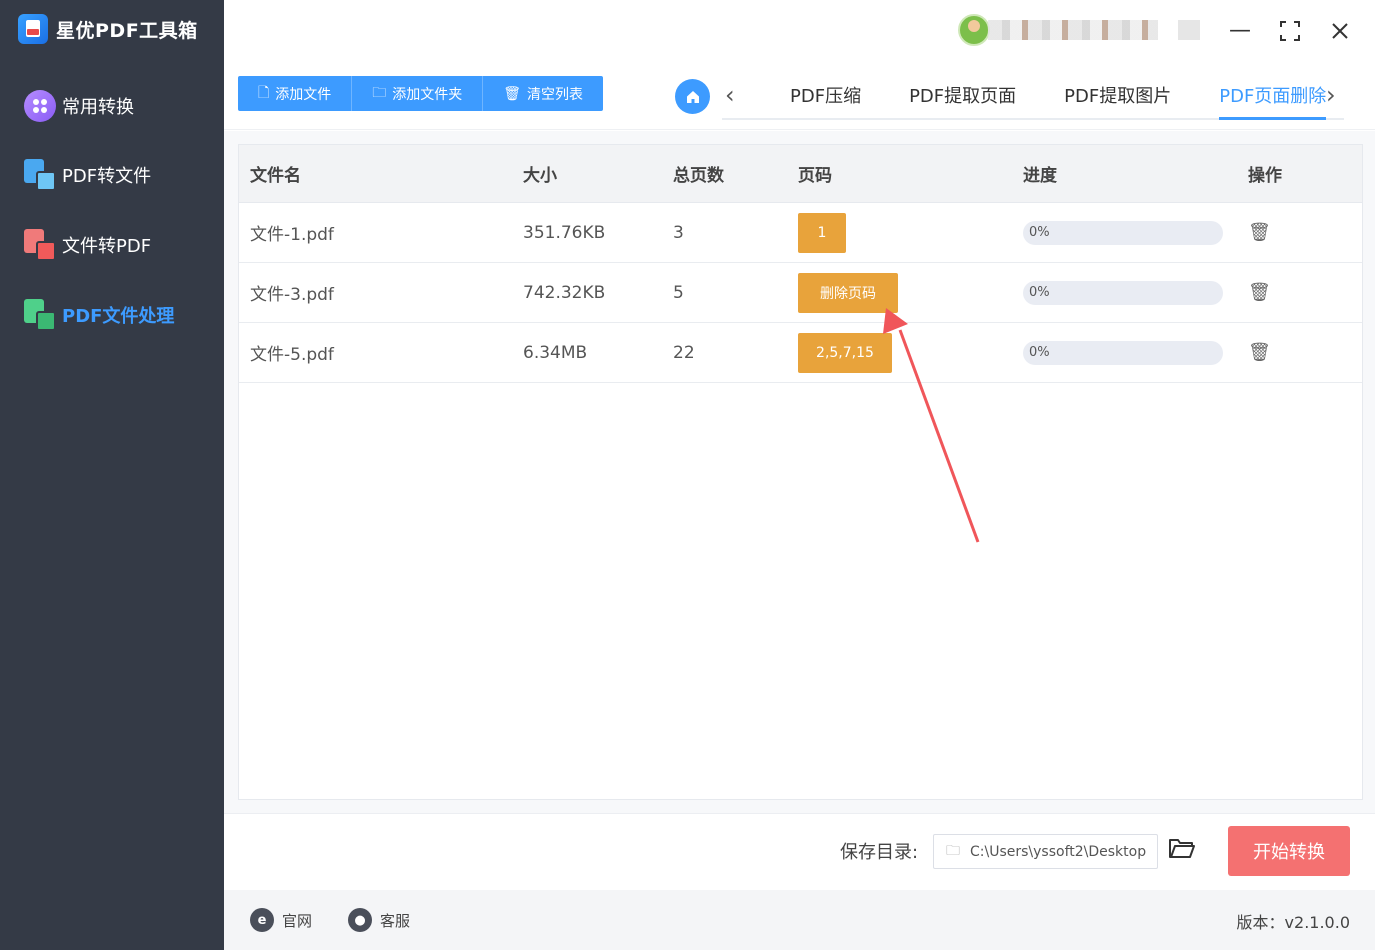 The height and width of the screenshot is (950, 1375). Describe the element at coordinates (1184, 851) in the screenshot. I see `open-folder-icon` at that location.